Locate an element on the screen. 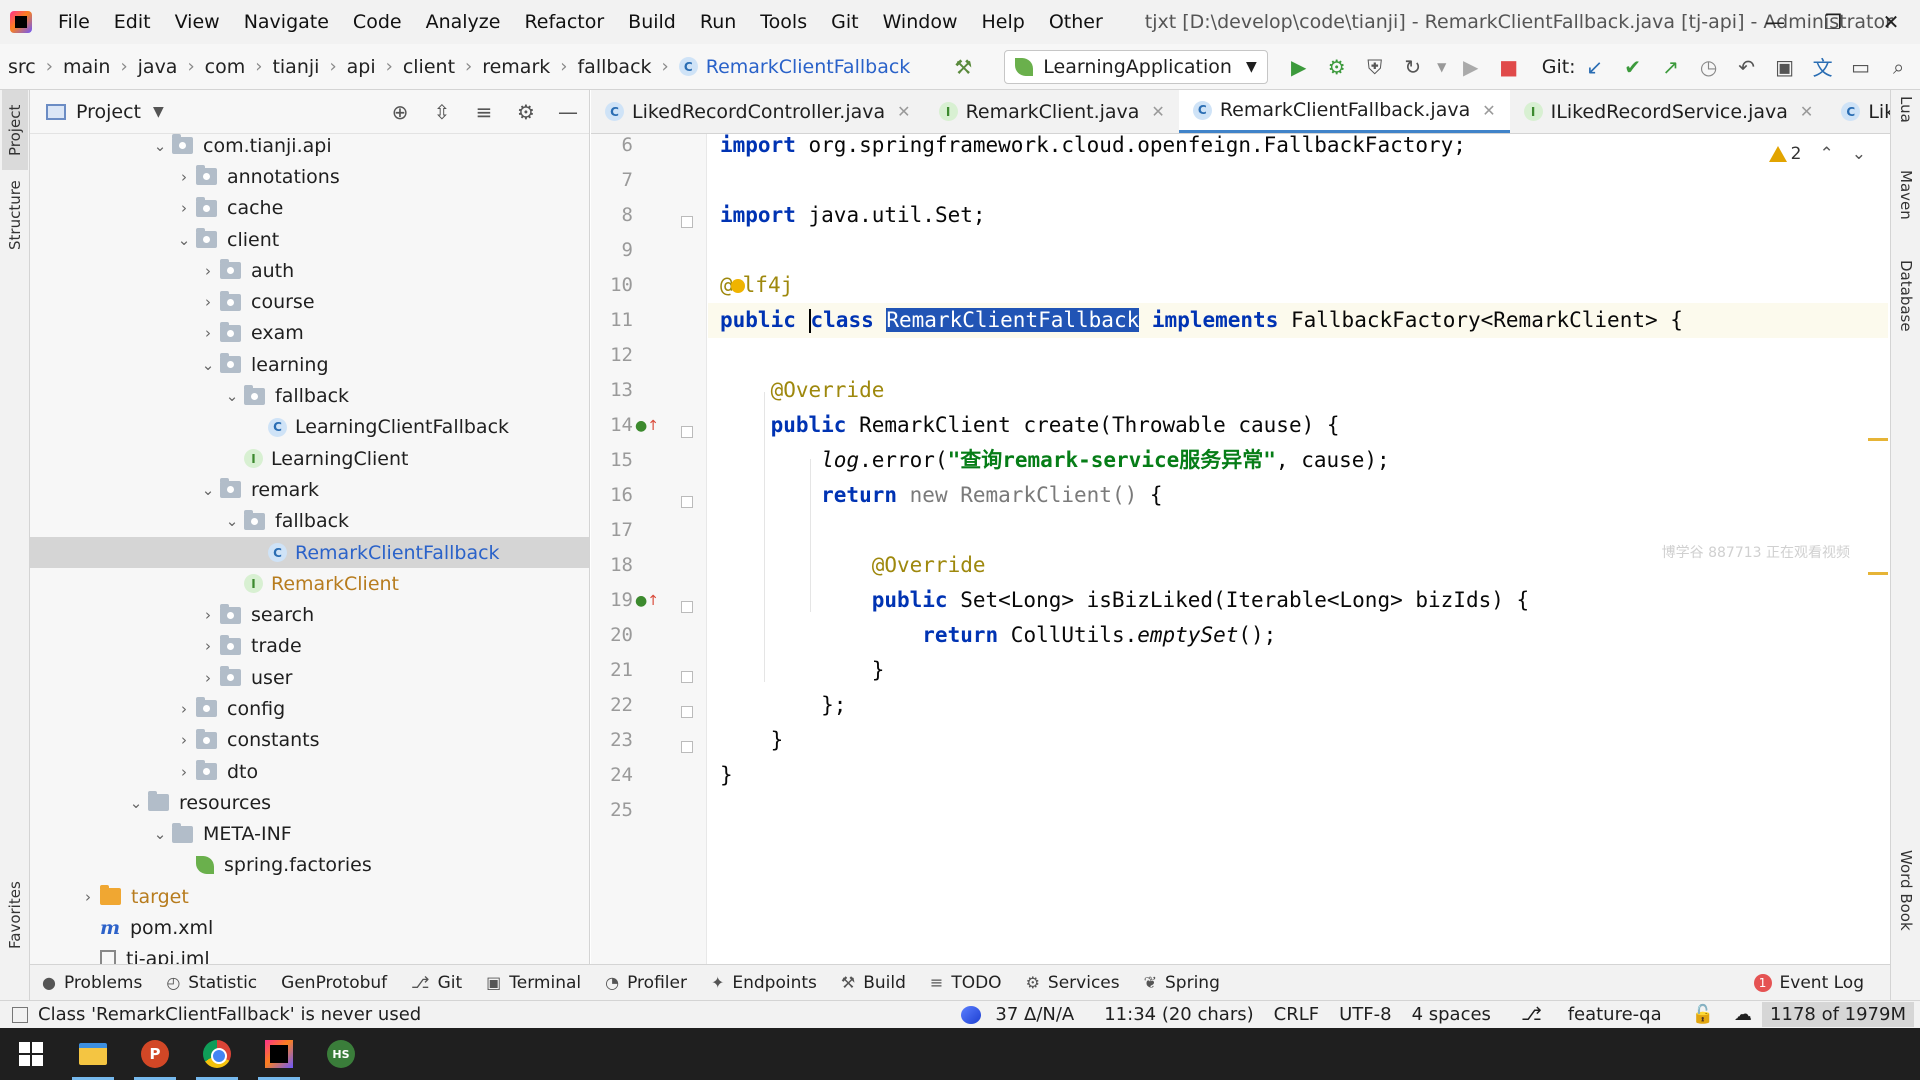 Image resolution: width=1920 pixels, height=1080 pixels. resume-icon: ▶ is located at coordinates (1471, 67).